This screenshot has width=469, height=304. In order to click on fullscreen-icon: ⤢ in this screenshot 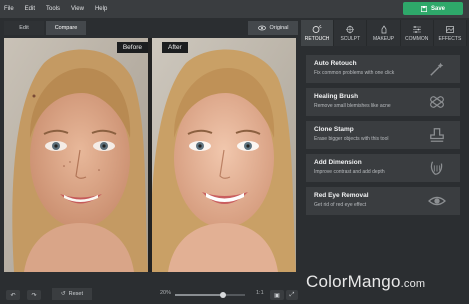, I will do `click(292, 294)`.